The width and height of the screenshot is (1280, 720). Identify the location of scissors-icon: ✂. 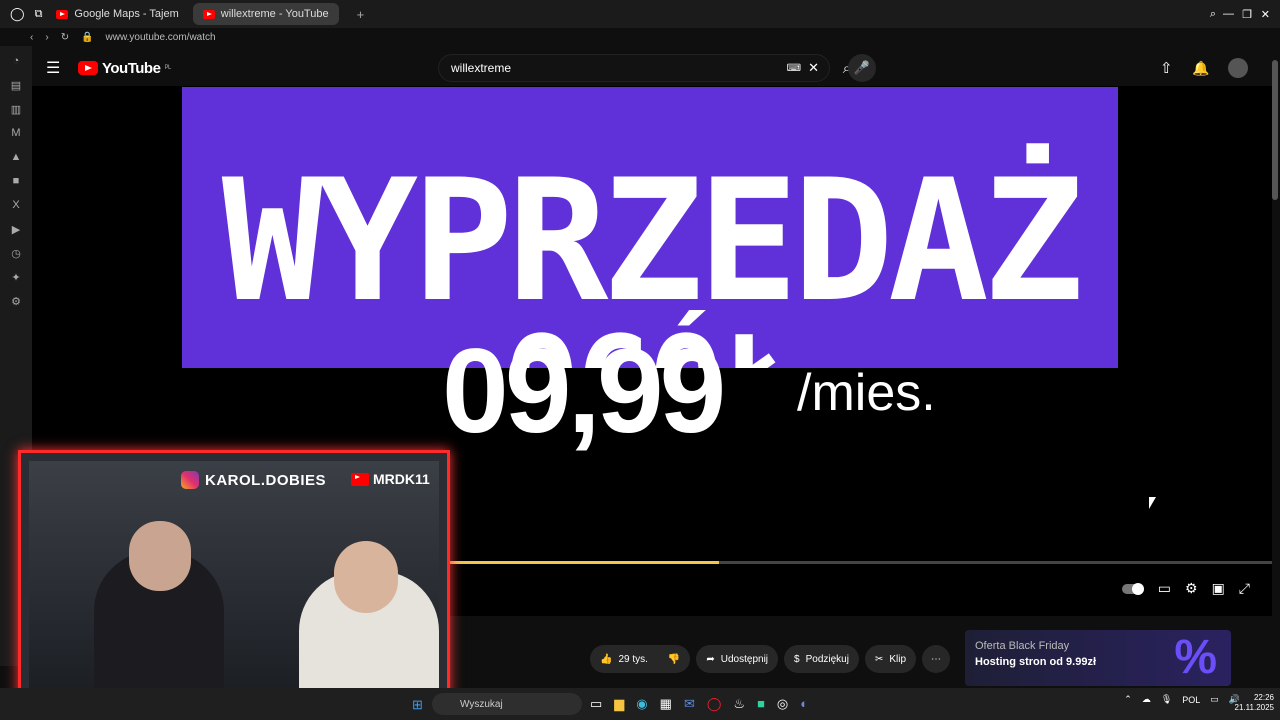
(879, 659).